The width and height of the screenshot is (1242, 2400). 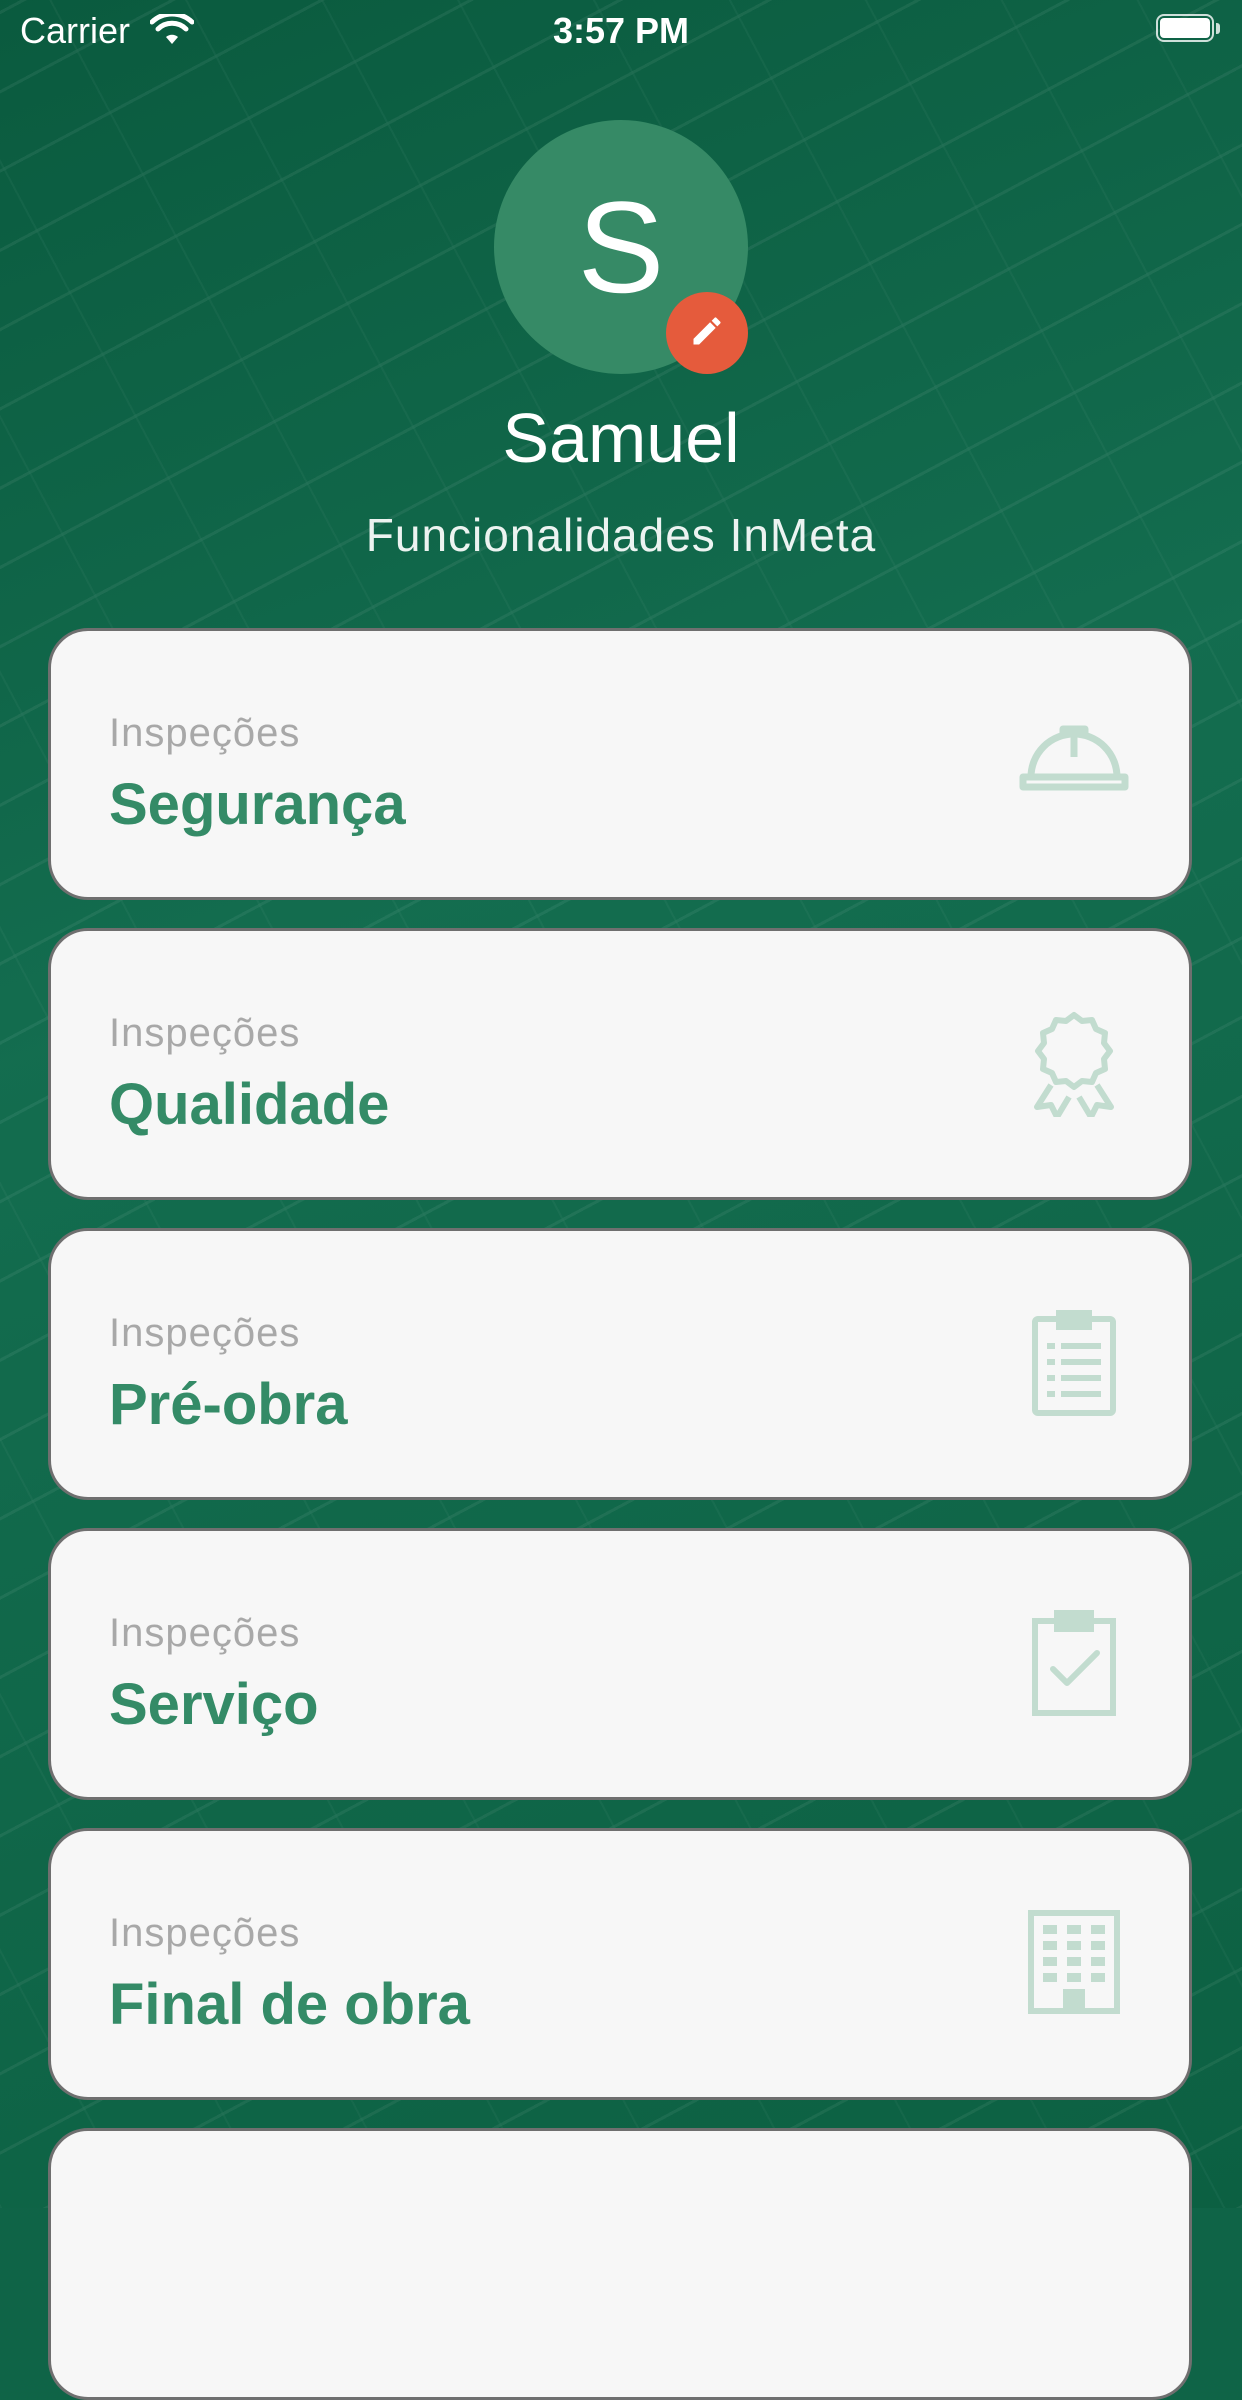 I want to click on card-title: Pré-obra, so click(x=228, y=1404).